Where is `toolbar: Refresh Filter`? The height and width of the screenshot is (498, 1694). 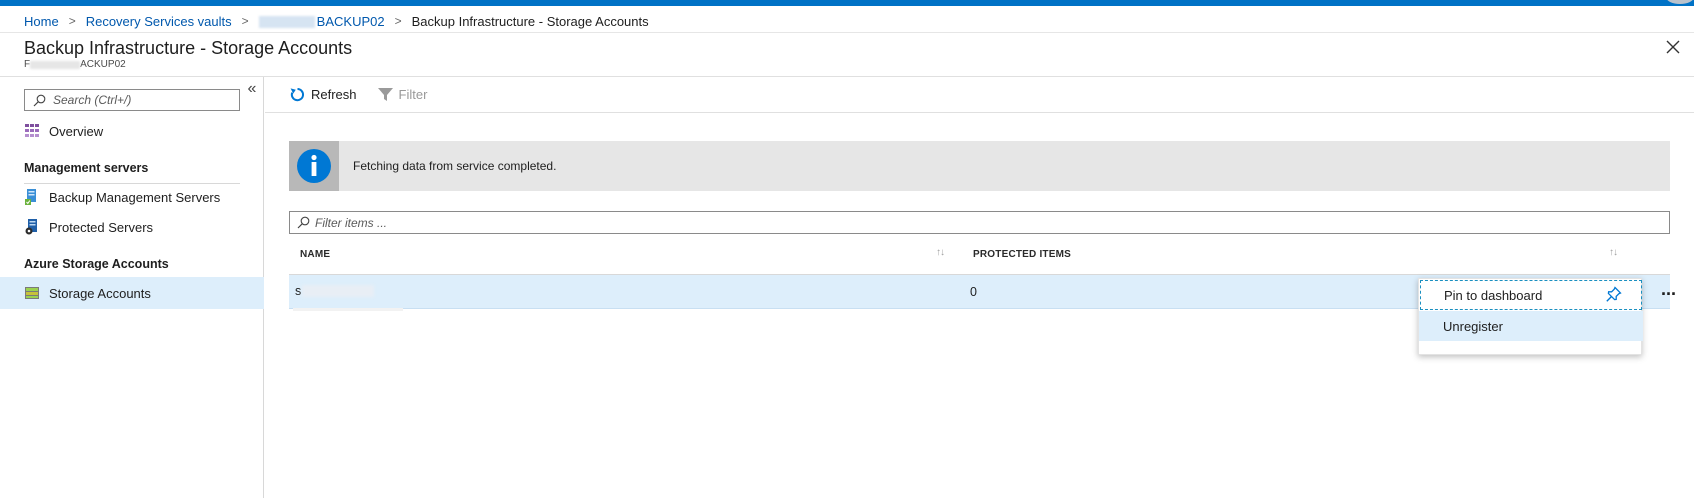
toolbar: Refresh Filter is located at coordinates (979, 95).